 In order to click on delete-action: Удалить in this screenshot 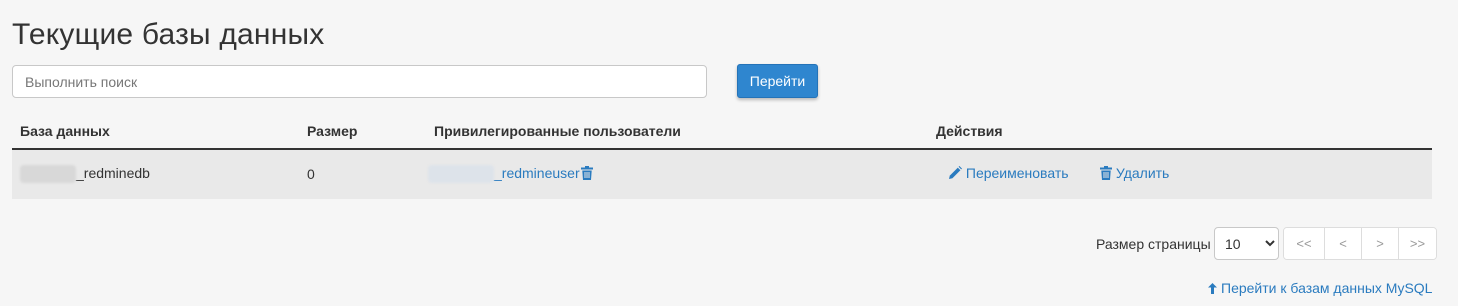, I will do `click(1134, 174)`.